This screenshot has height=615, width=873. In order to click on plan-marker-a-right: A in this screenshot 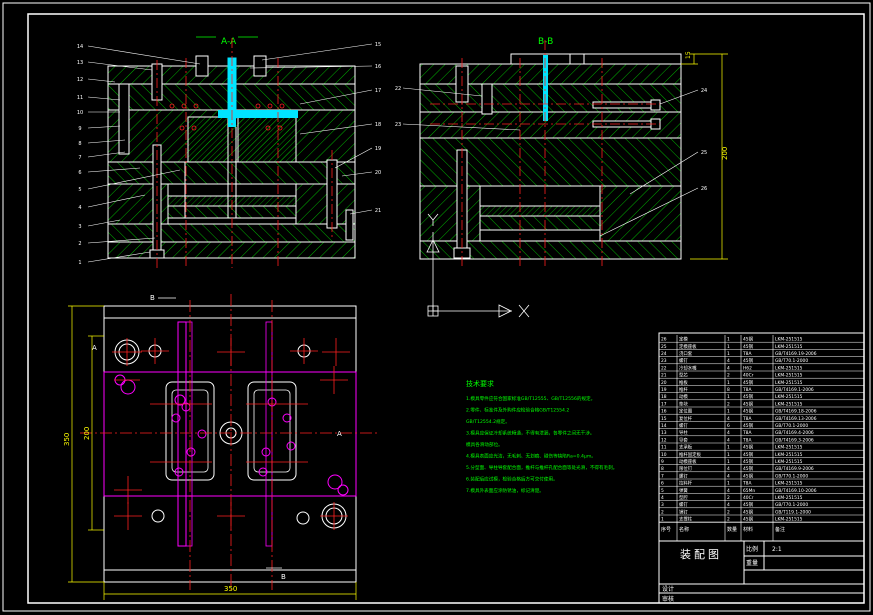, I will do `click(339, 434)`.